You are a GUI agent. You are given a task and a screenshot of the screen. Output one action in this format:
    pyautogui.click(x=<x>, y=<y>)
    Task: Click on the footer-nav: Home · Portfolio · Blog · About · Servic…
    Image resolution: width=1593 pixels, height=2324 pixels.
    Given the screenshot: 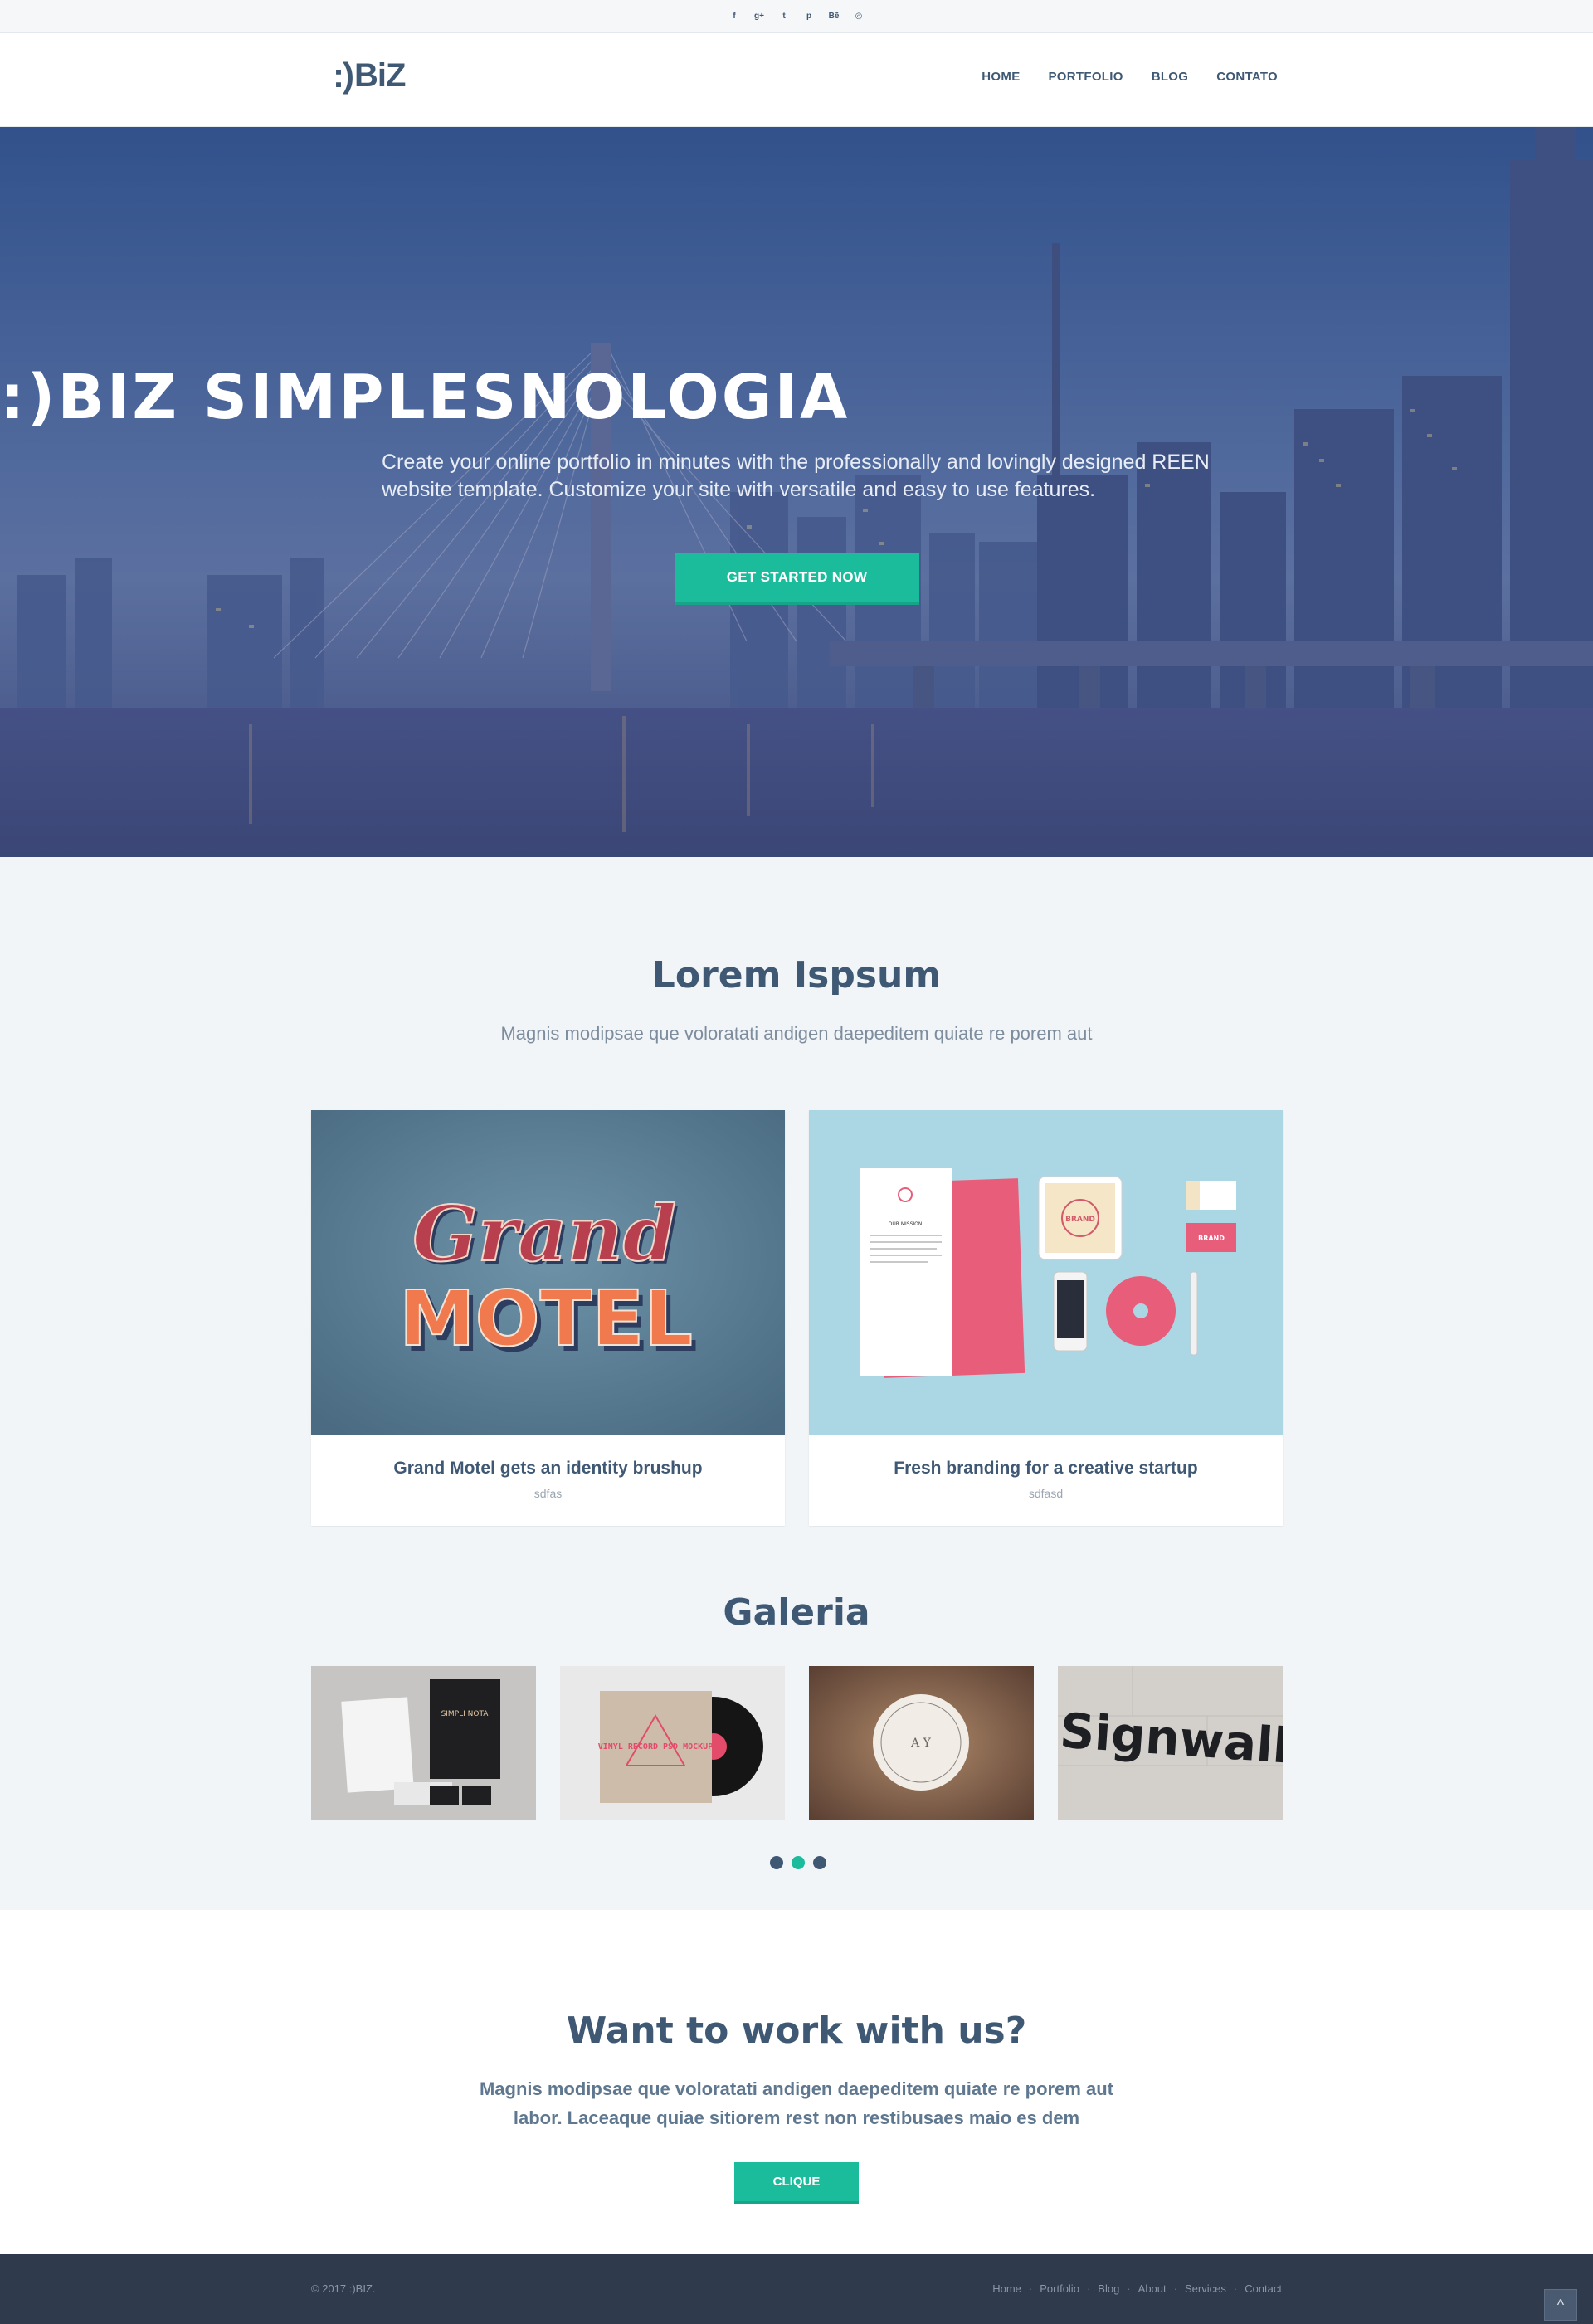 What is the action you would take?
    pyautogui.click(x=1137, y=2289)
    